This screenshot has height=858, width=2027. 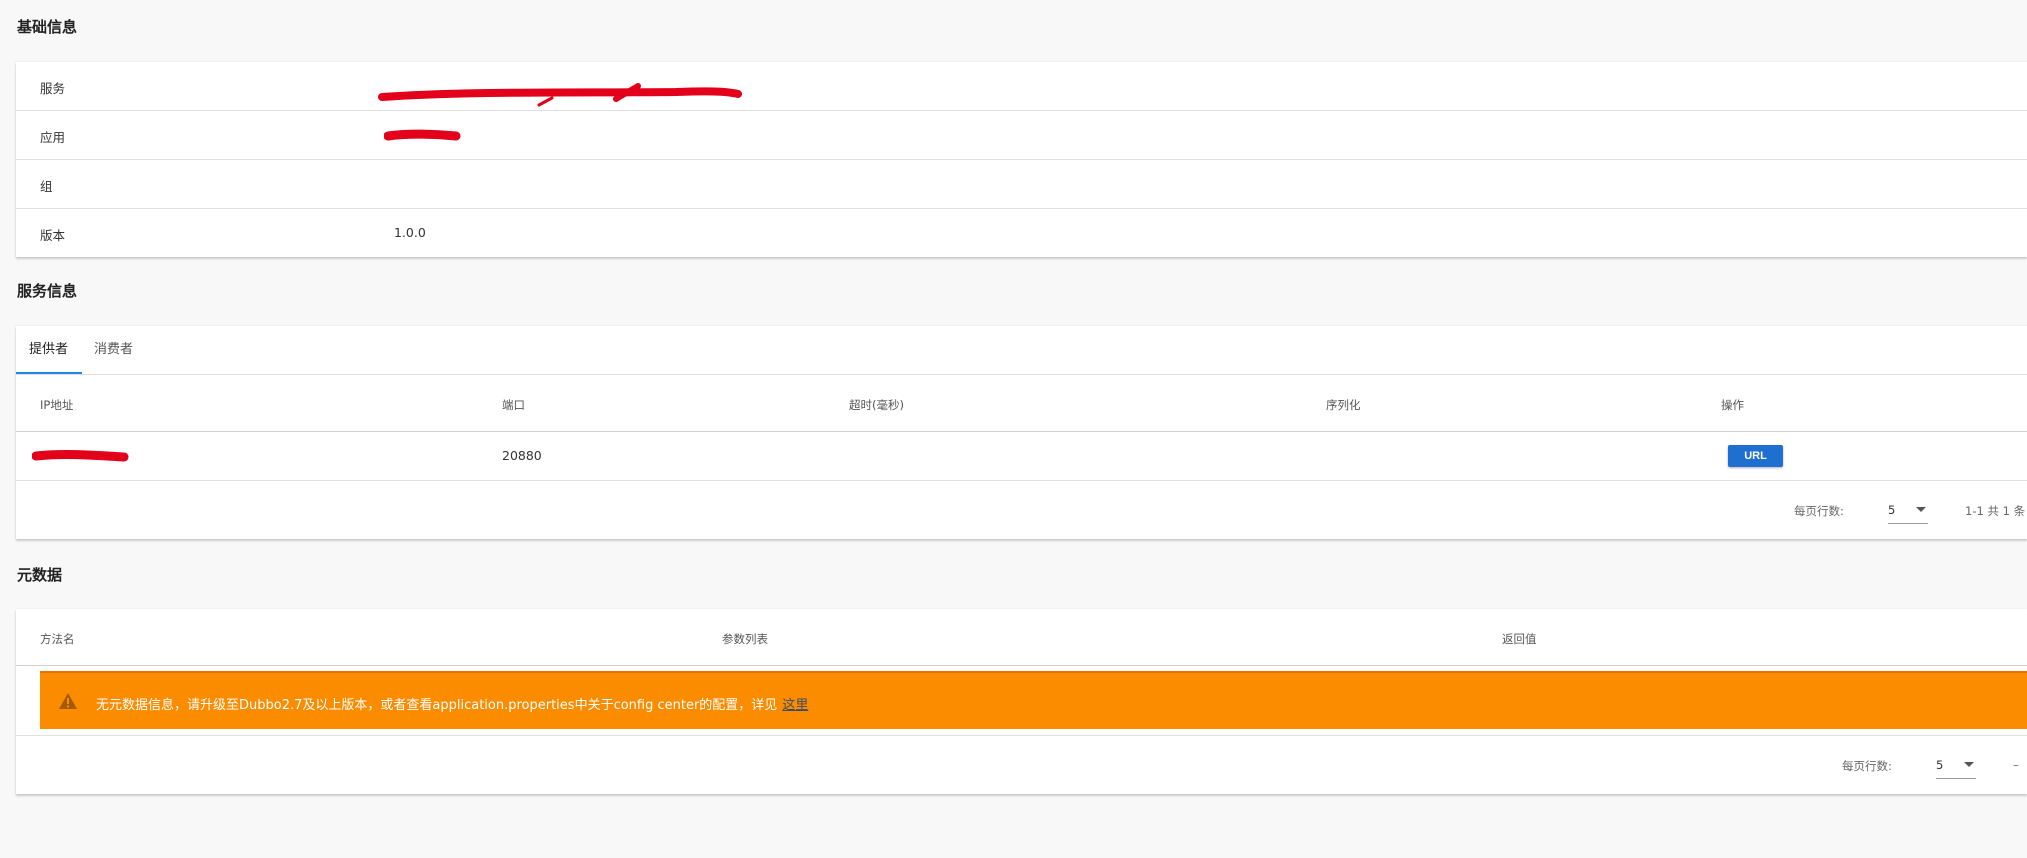 I want to click on provider-pagination: 每页行数: 5 1-1 共 1 条, so click(x=1021, y=510).